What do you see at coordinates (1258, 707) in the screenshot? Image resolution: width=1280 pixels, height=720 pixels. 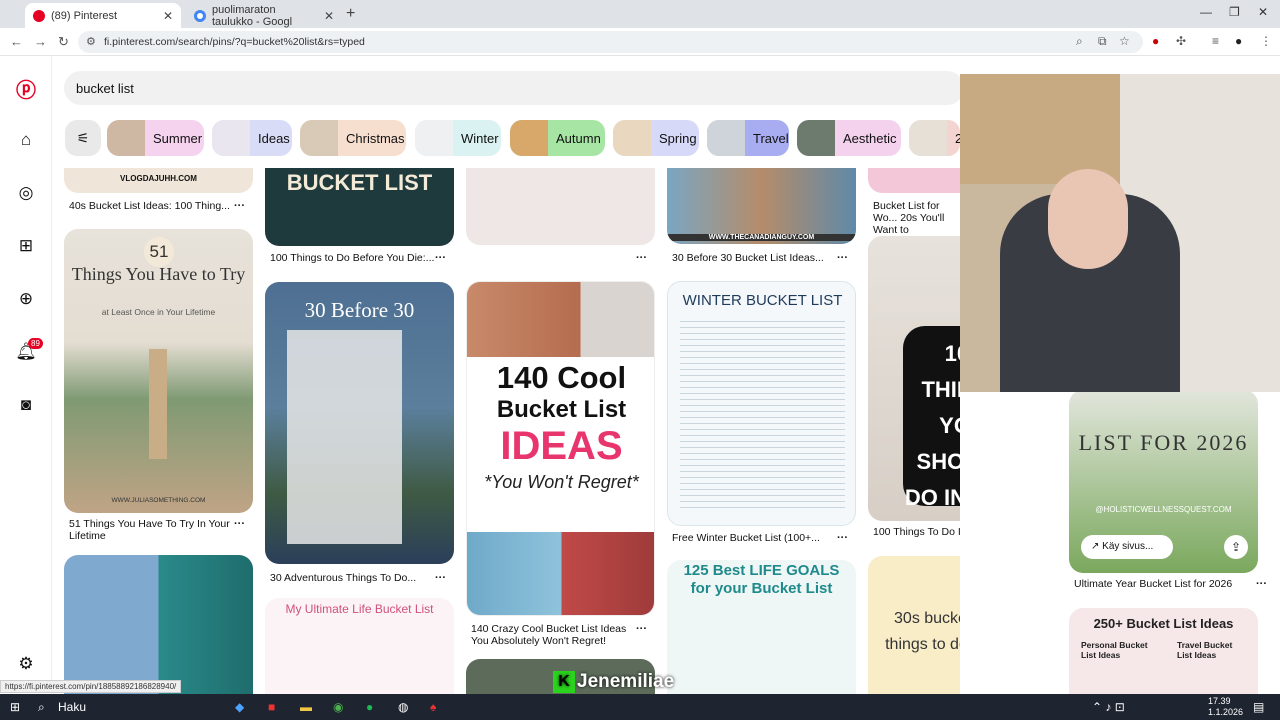 I see `notification-center-icon: ▤` at bounding box center [1258, 707].